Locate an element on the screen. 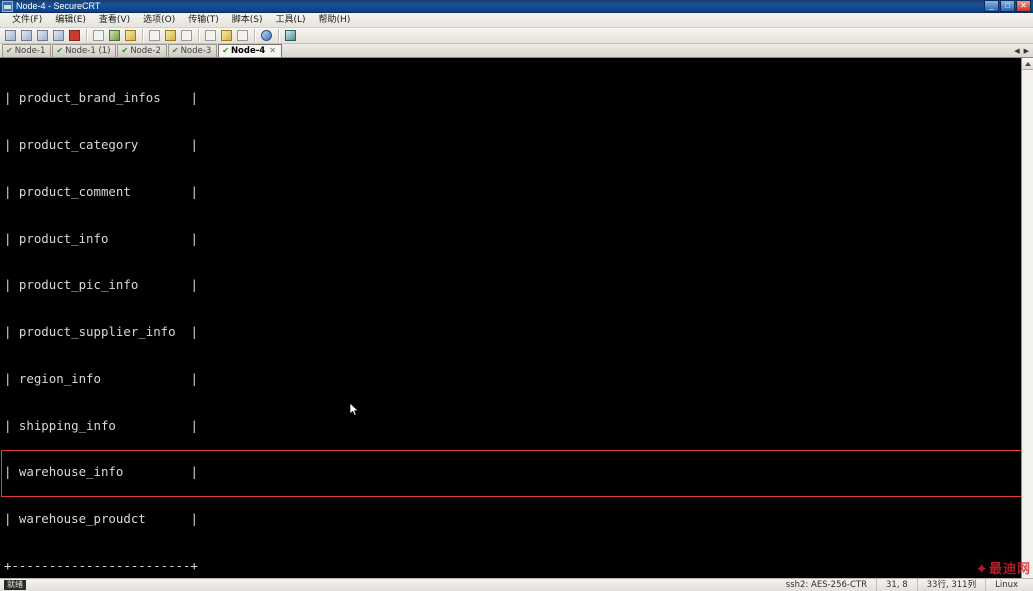  scroll-up-button is located at coordinates (1027, 64).